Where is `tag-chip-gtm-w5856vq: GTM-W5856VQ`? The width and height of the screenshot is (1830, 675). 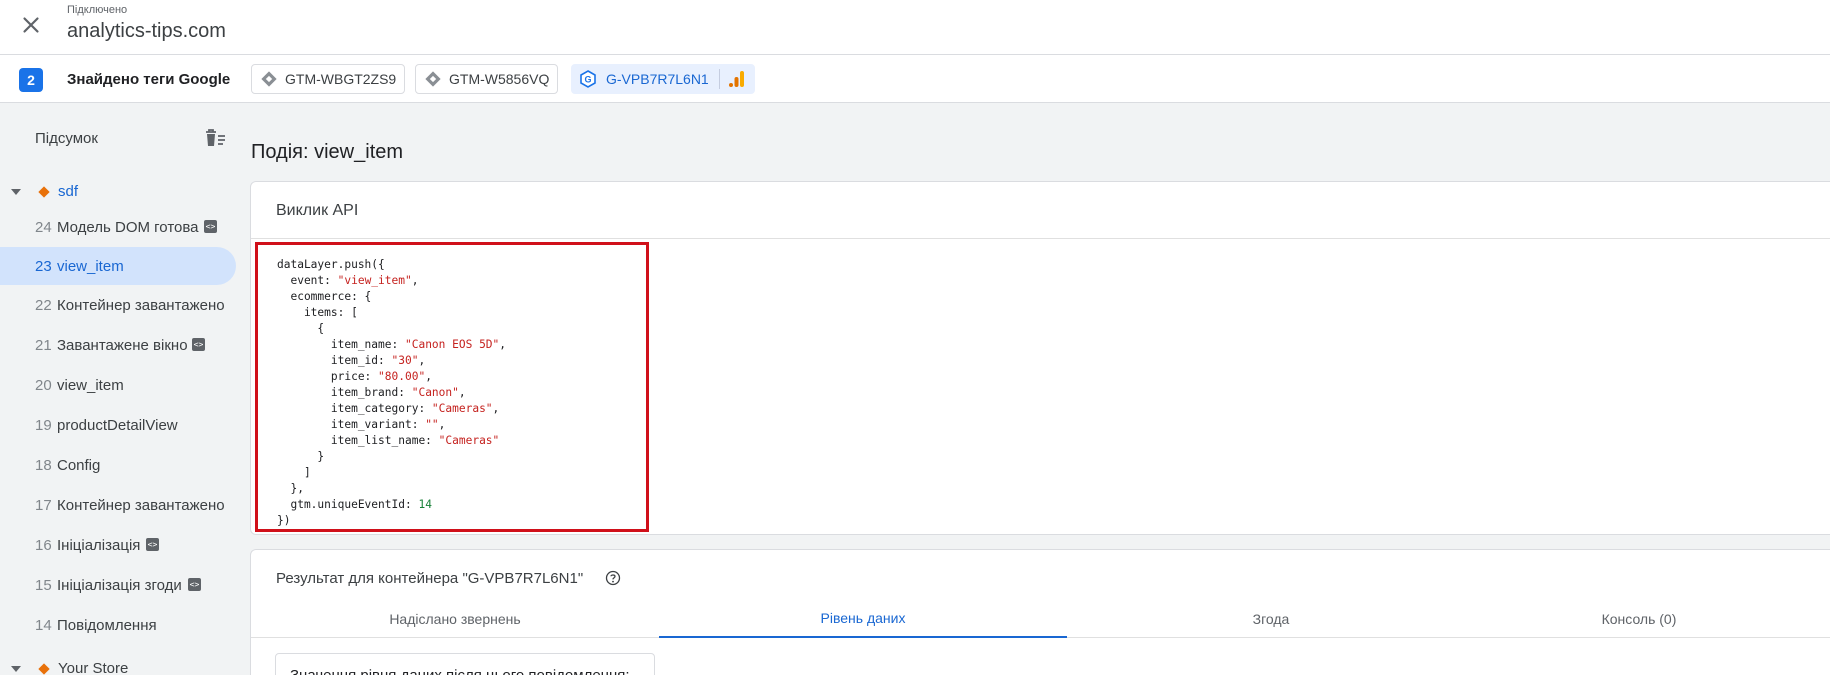 tag-chip-gtm-w5856vq: GTM-W5856VQ is located at coordinates (487, 79).